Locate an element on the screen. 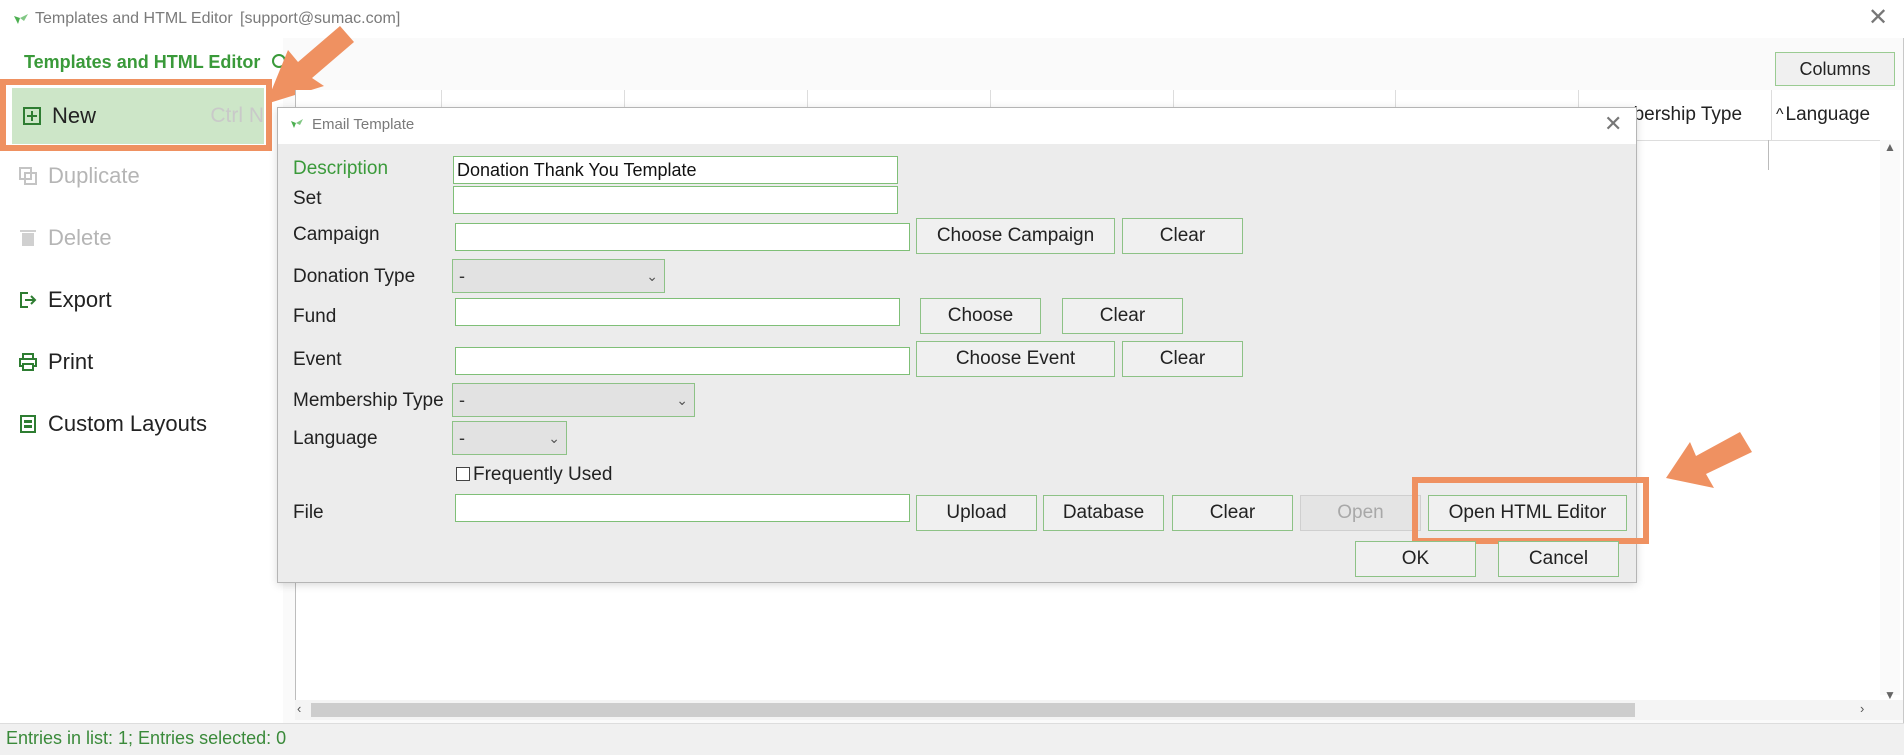  scroll-right-icon: › is located at coordinates (1862, 708).